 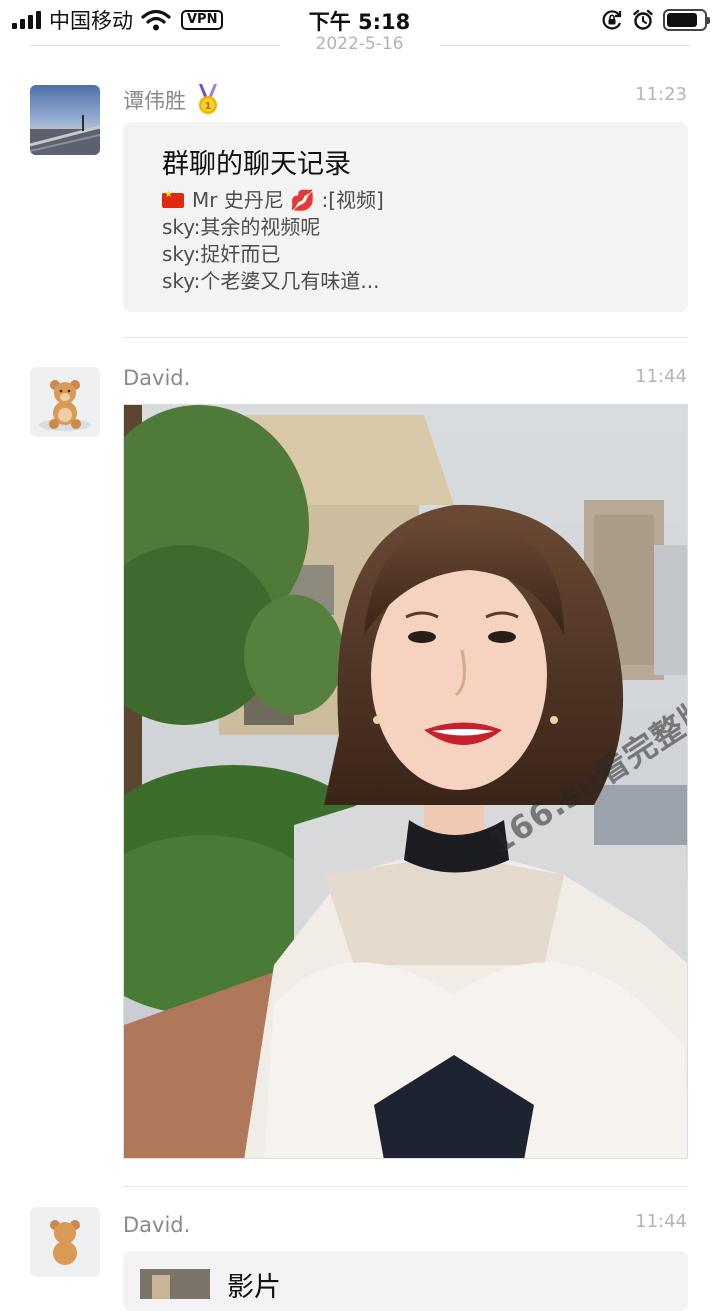 I want to click on battery-icon, so click(x=686, y=20).